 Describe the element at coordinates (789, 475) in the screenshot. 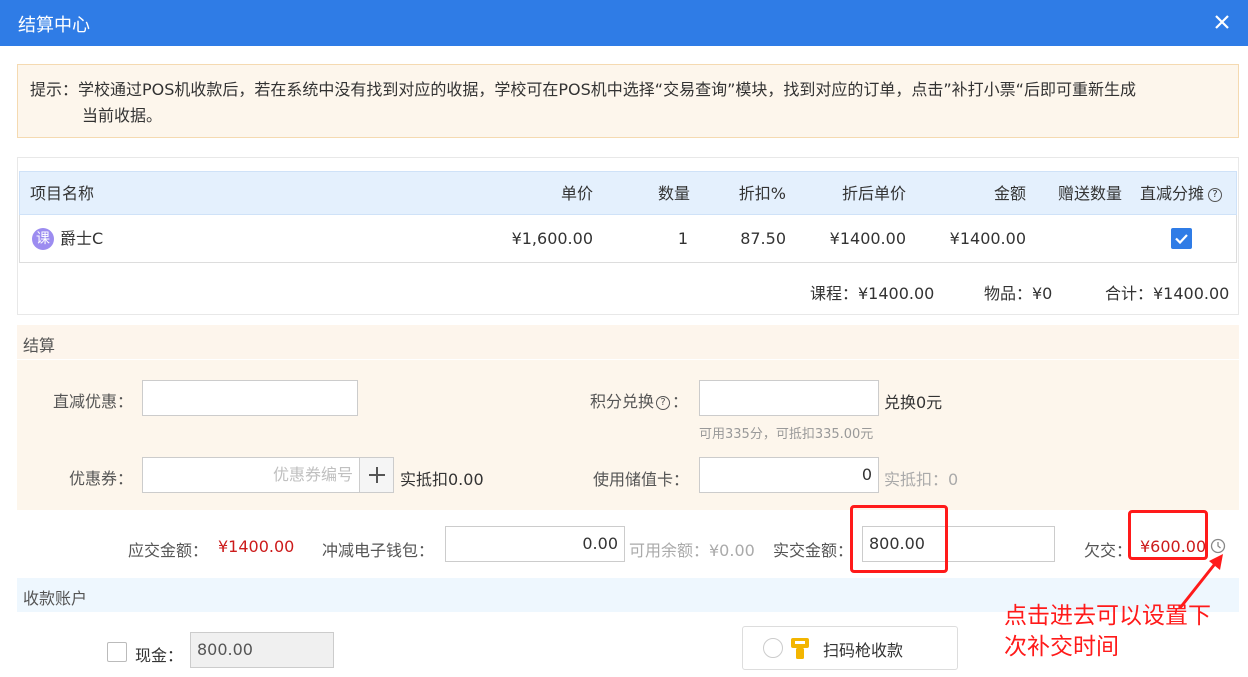

I see `stored-card-input: 0` at that location.